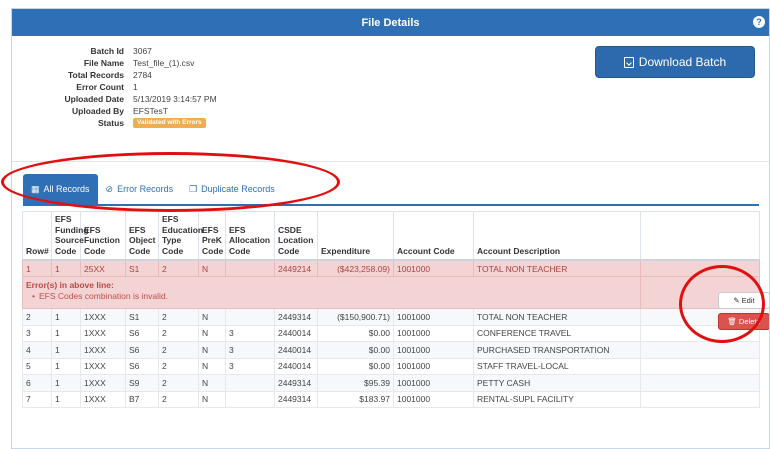  What do you see at coordinates (103, 268) in the screenshot?
I see `cell: 25XX` at bounding box center [103, 268].